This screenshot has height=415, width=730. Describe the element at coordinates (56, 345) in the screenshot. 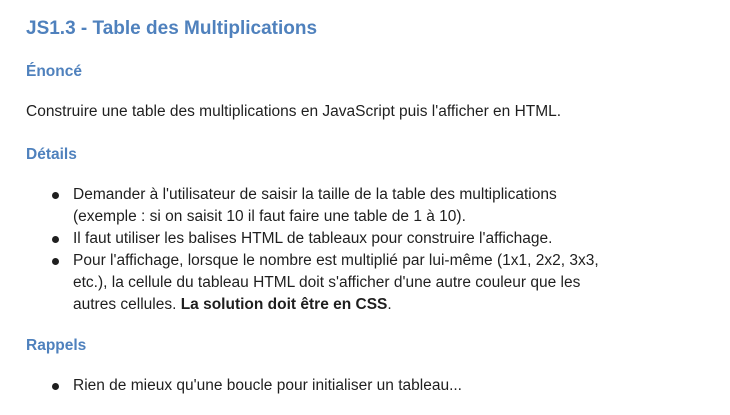

I see `section-heading-rappels: Rappels` at that location.